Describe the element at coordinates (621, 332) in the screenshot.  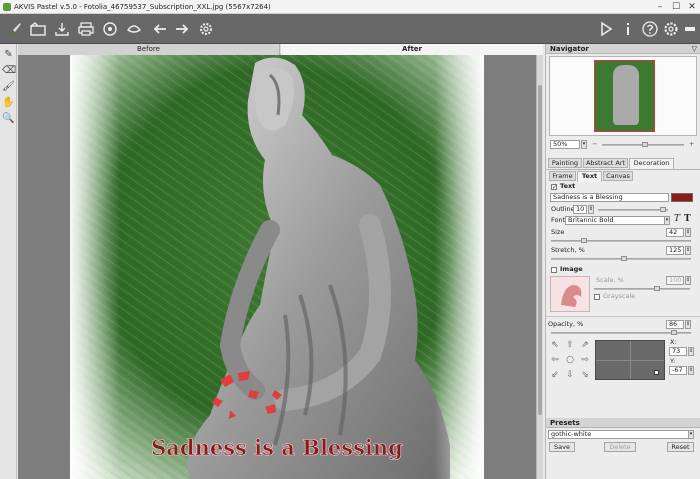
I see `opacity-slider` at that location.